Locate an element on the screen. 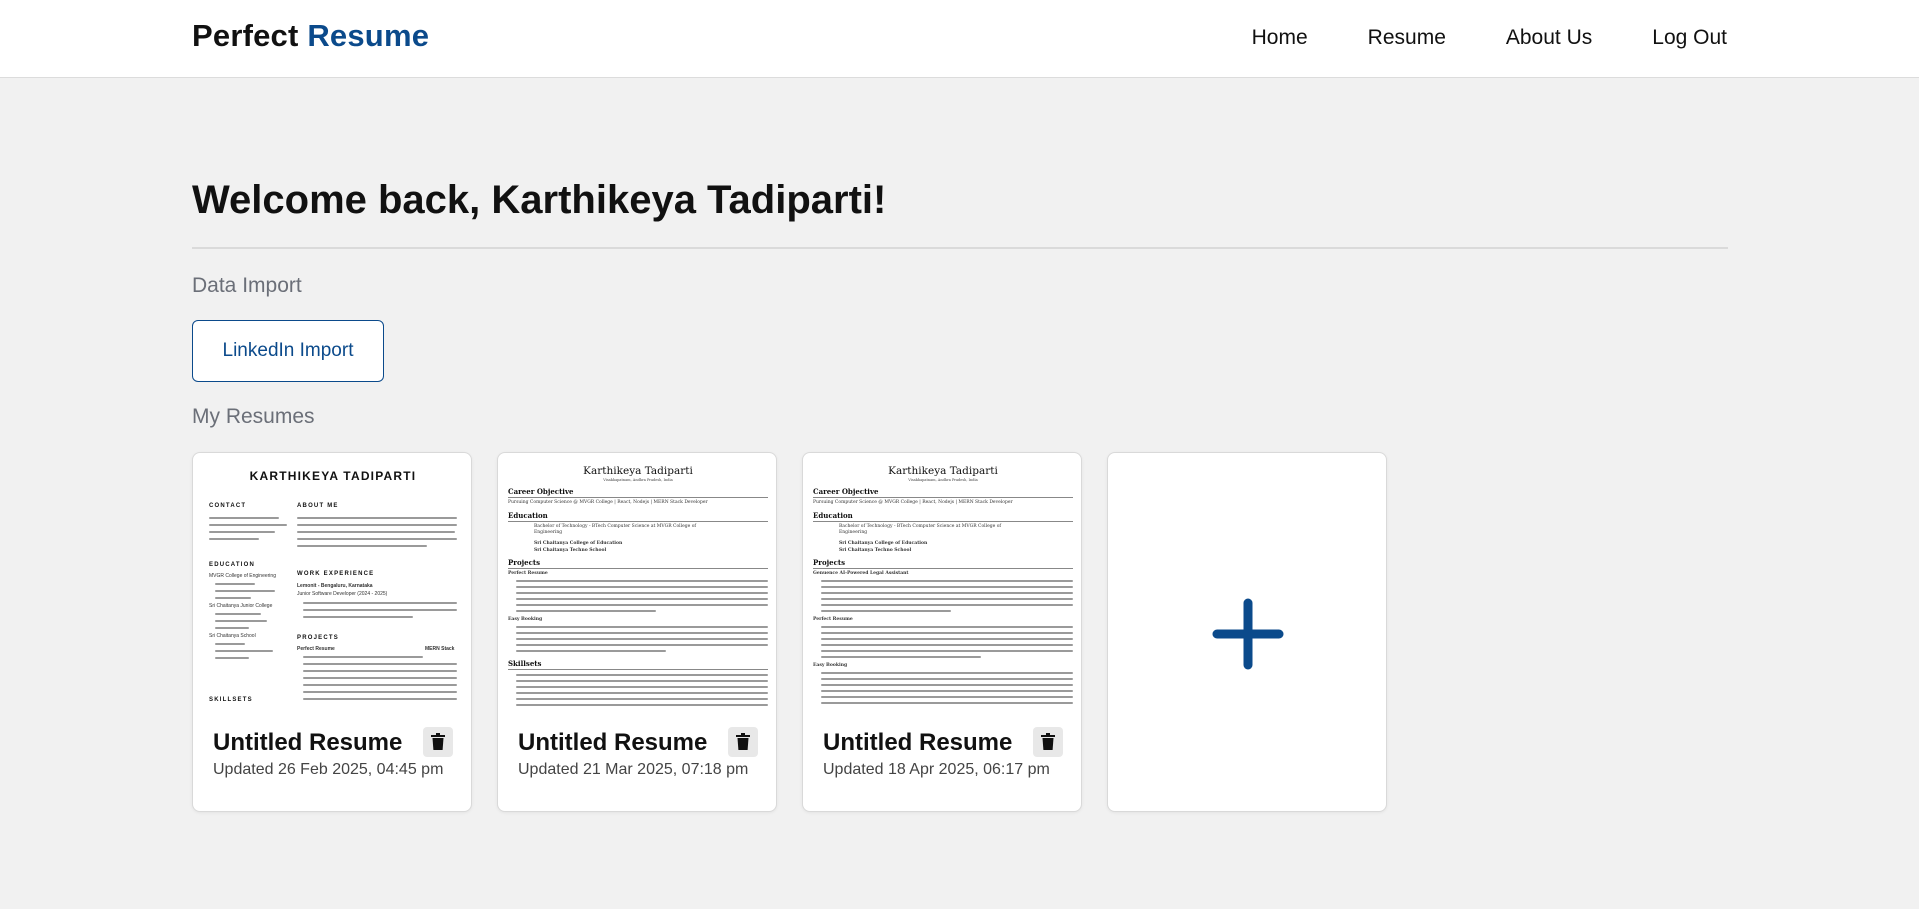 This screenshot has height=909, width=1919. add-resume-card is located at coordinates (1247, 632).